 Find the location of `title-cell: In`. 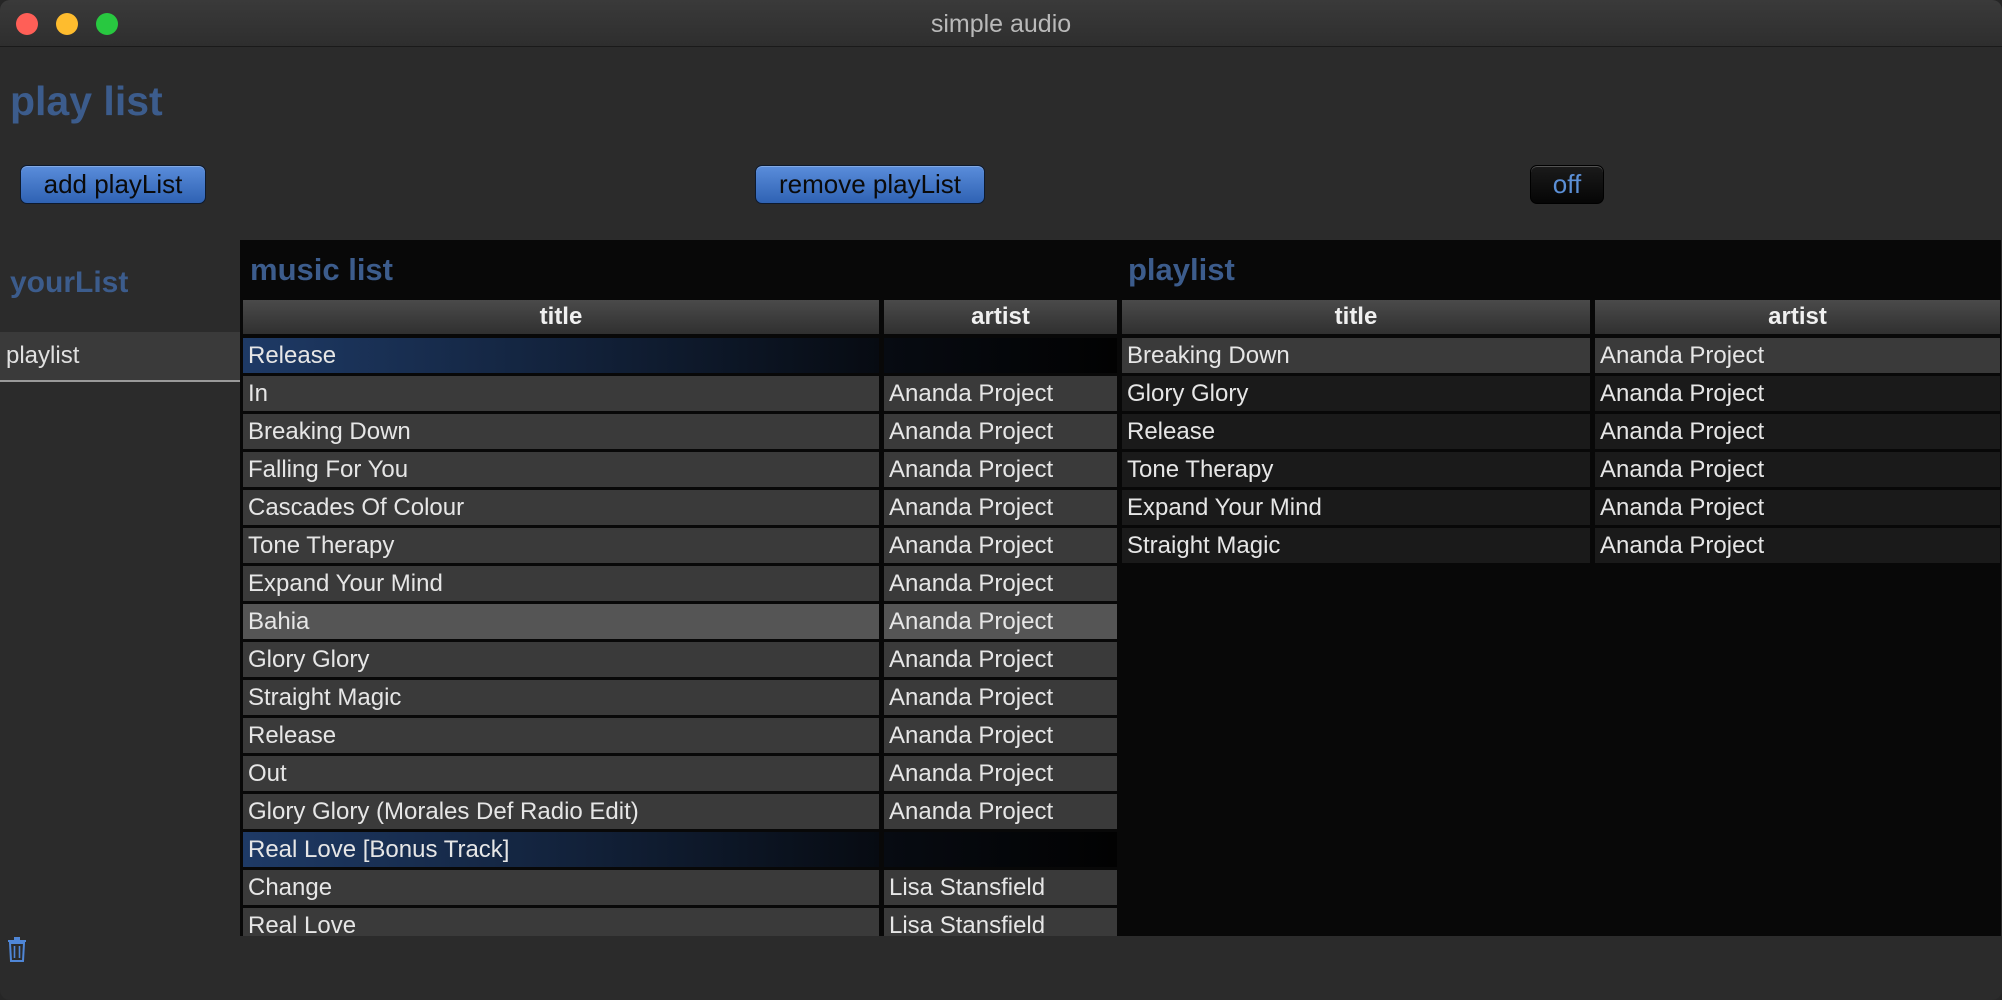

title-cell: In is located at coordinates (561, 393).